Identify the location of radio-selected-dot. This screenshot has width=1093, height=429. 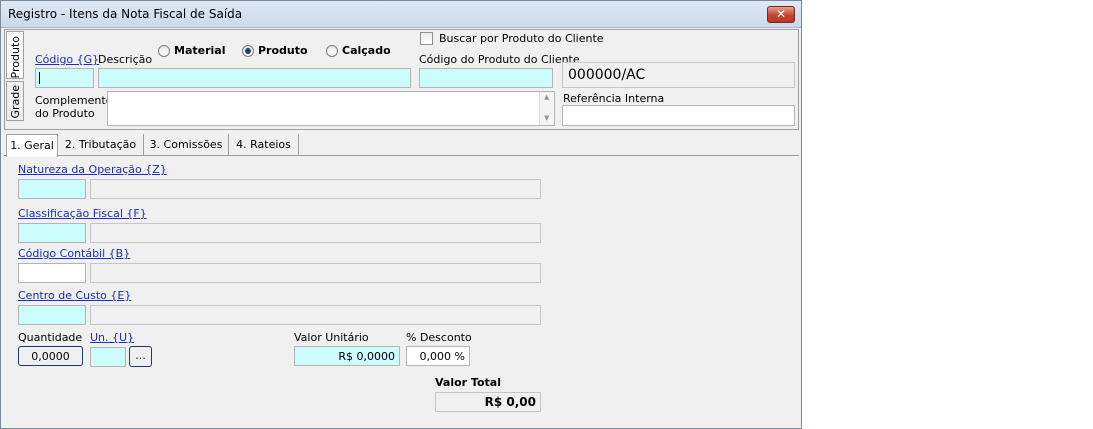
(248, 51).